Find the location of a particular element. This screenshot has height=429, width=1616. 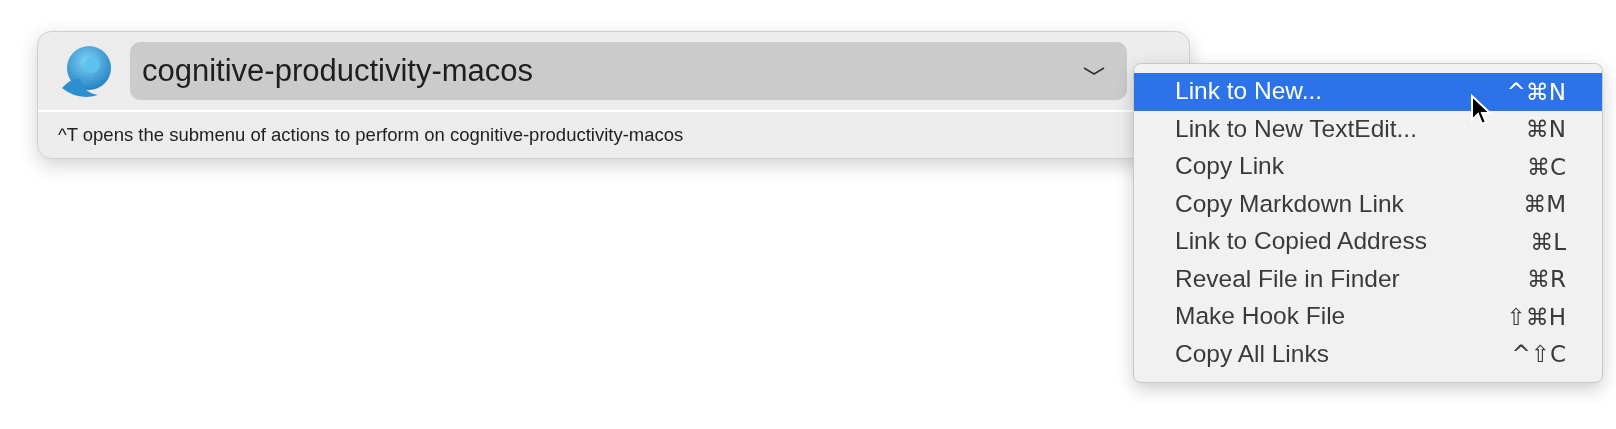

menu-item: Link to New... ^⌘N is located at coordinates (1368, 92).